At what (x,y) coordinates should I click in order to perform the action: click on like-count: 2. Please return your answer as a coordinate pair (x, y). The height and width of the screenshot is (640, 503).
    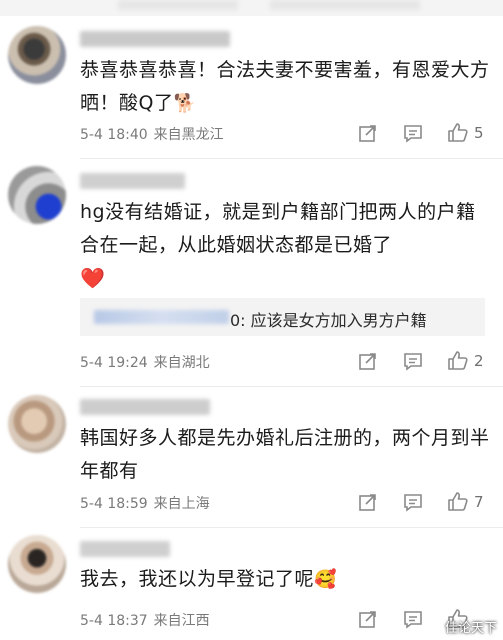
    Looking at the image, I should click on (479, 361).